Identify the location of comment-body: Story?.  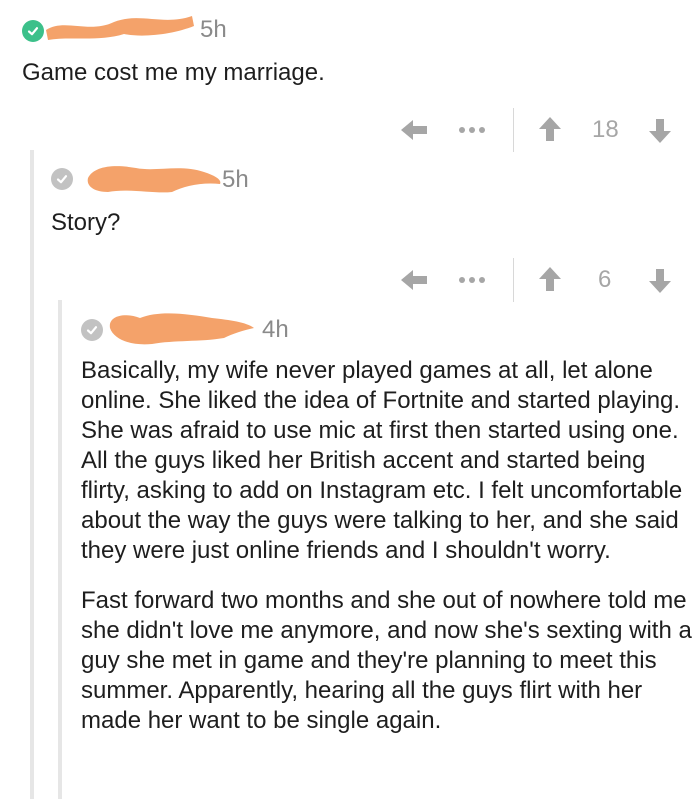
(351, 223).